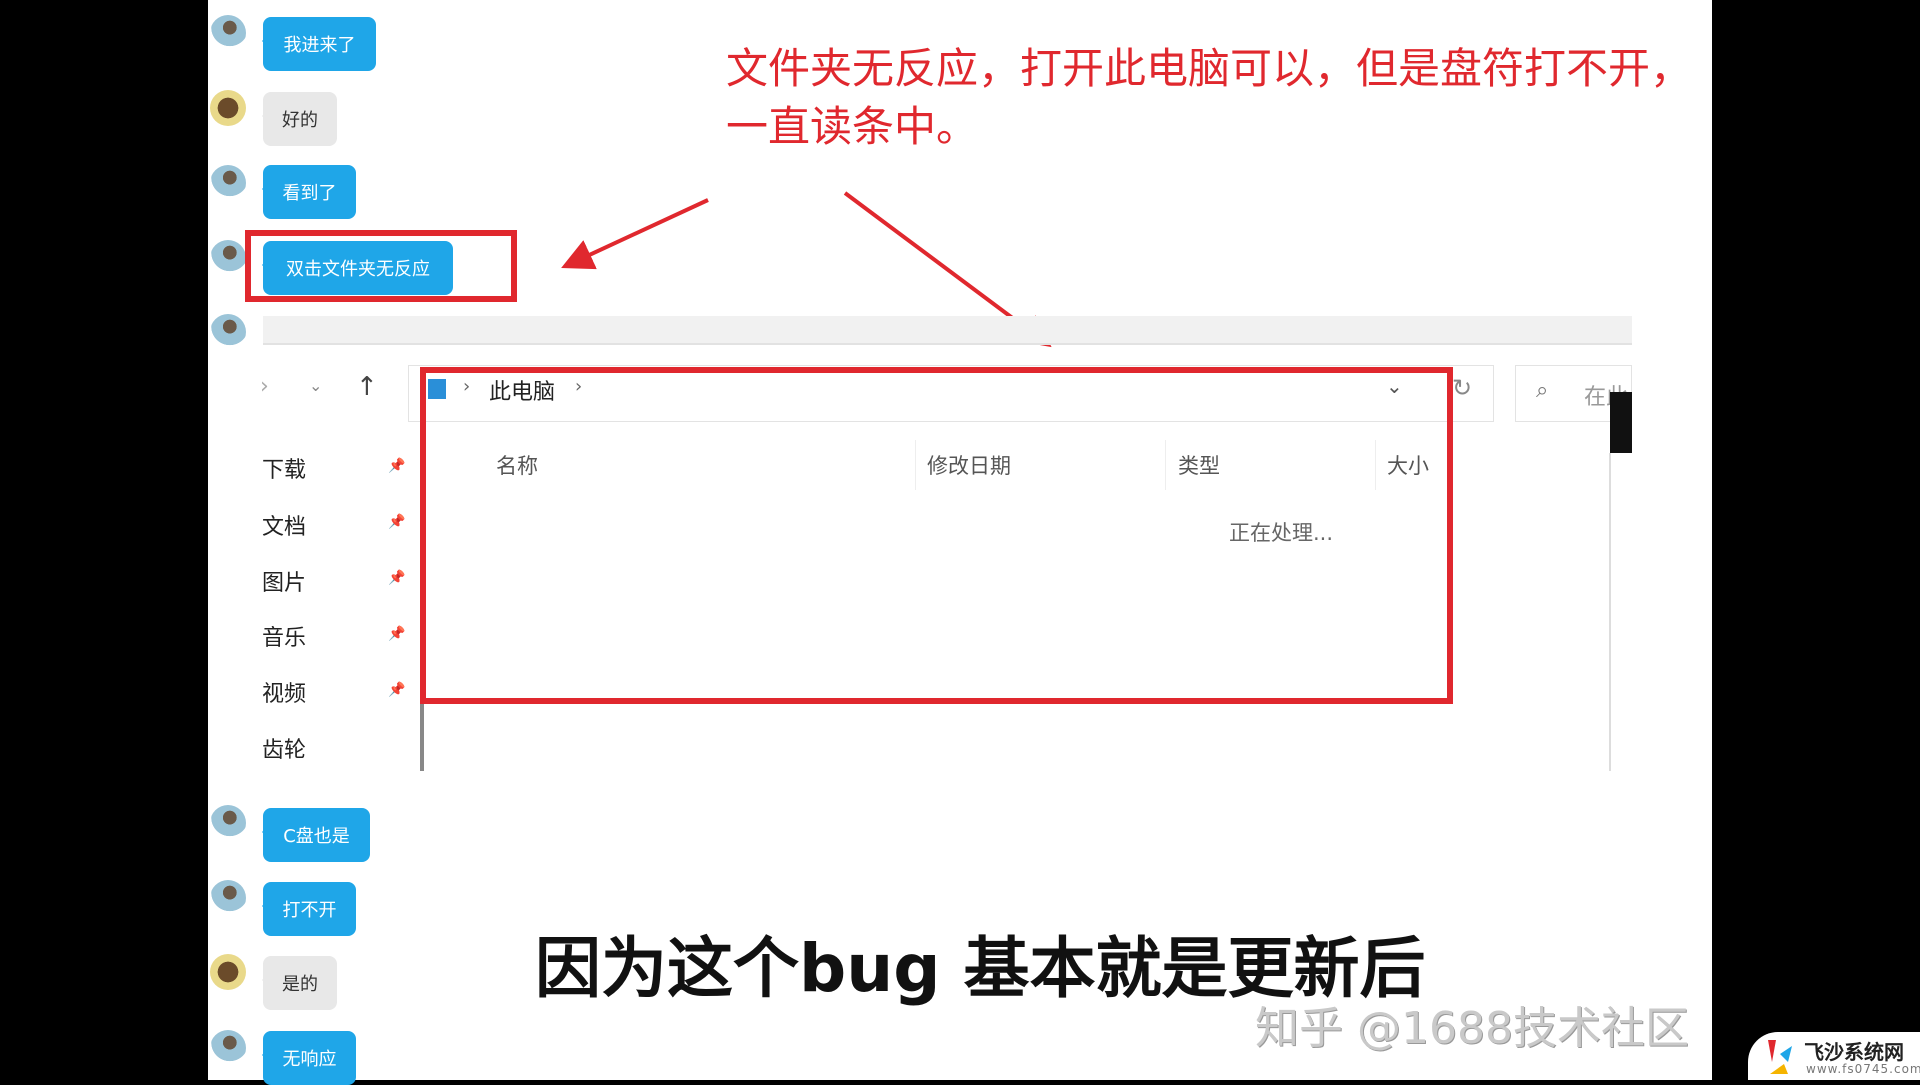  What do you see at coordinates (1621, 422) in the screenshot?
I see `scrollbar-thumb` at bounding box center [1621, 422].